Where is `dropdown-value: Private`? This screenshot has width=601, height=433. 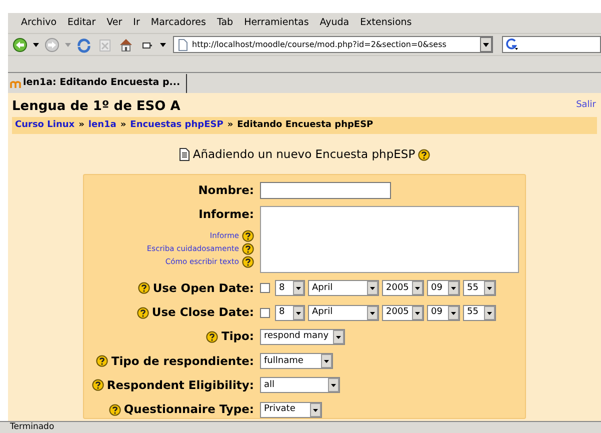
dropdown-value: Private is located at coordinates (280, 409).